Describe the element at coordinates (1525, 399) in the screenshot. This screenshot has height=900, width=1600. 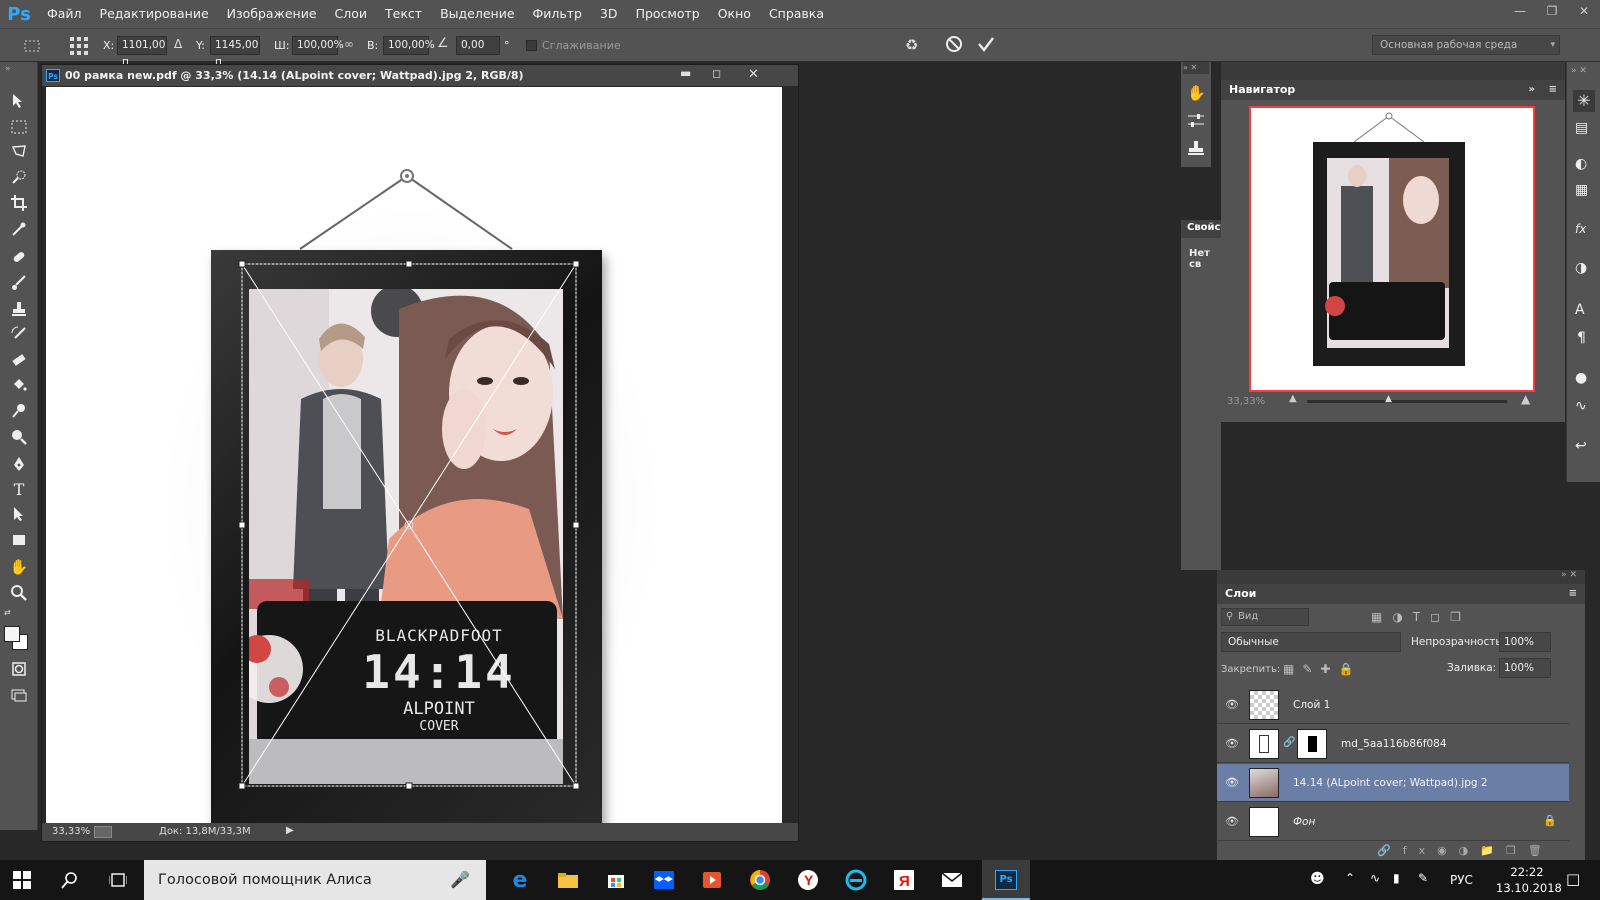
I see `zoom-in-icon: ▲` at that location.